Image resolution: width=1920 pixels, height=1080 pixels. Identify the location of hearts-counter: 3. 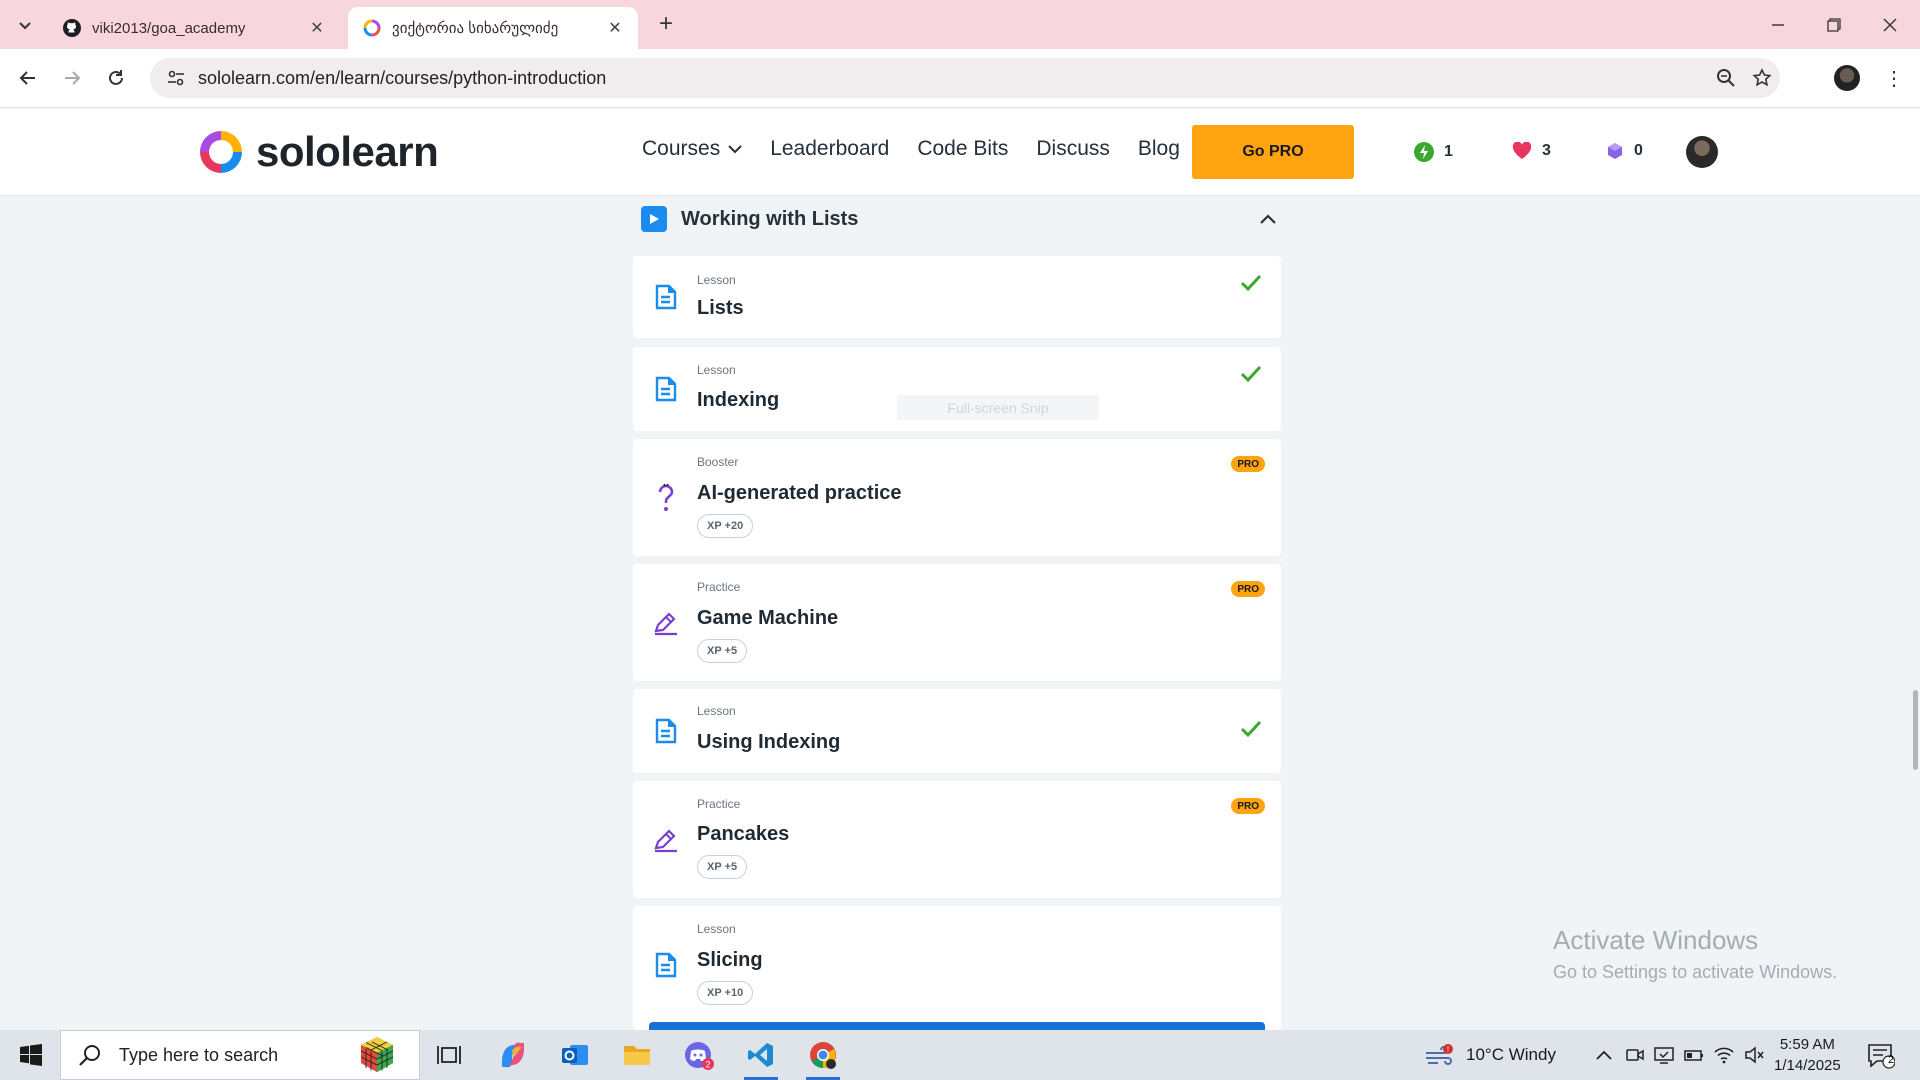
(1531, 151).